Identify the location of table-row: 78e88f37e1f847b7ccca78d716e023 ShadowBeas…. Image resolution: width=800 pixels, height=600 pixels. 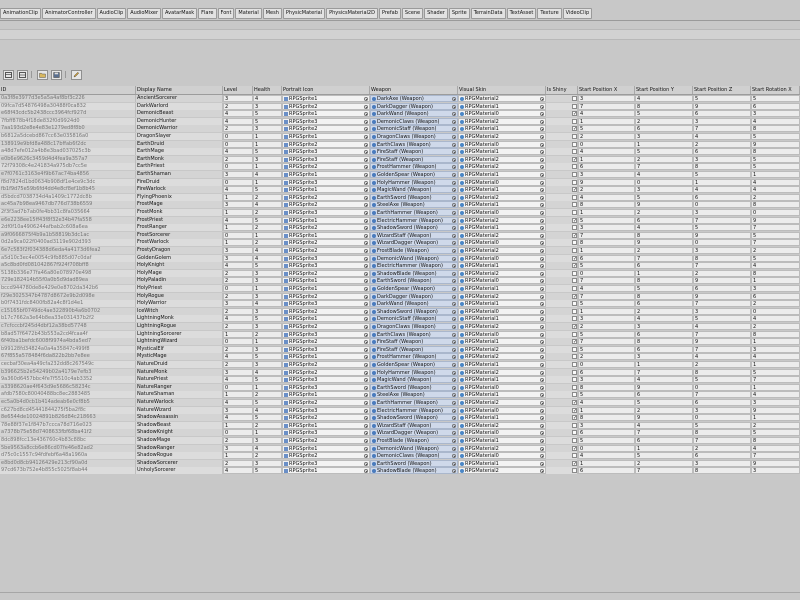
(400, 425).